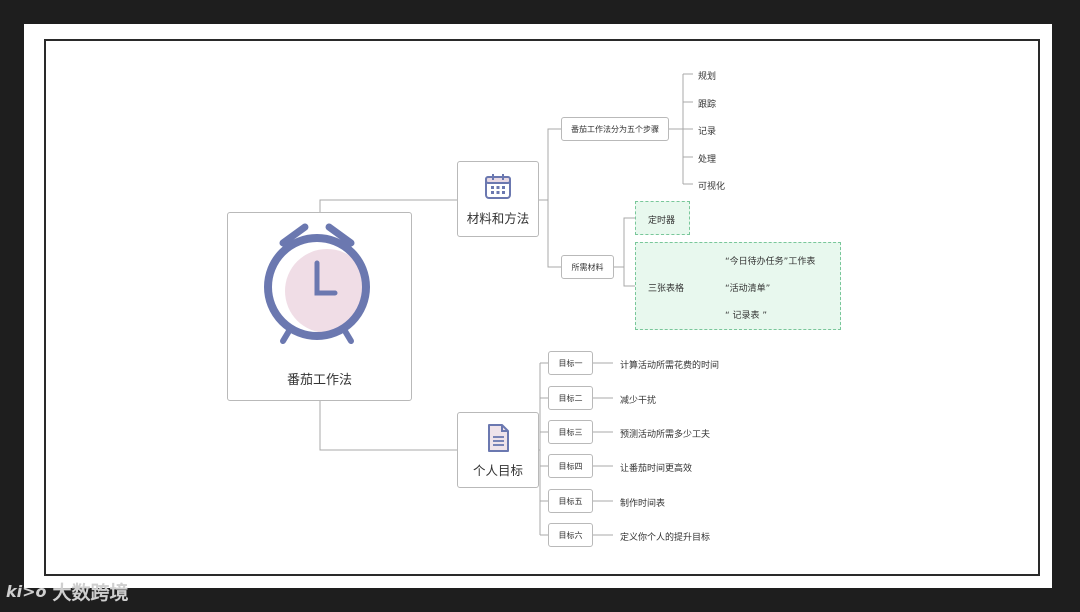 This screenshot has height=612, width=1080. What do you see at coordinates (497, 470) in the screenshot?
I see `branch-goals-title: 个人目标` at bounding box center [497, 470].